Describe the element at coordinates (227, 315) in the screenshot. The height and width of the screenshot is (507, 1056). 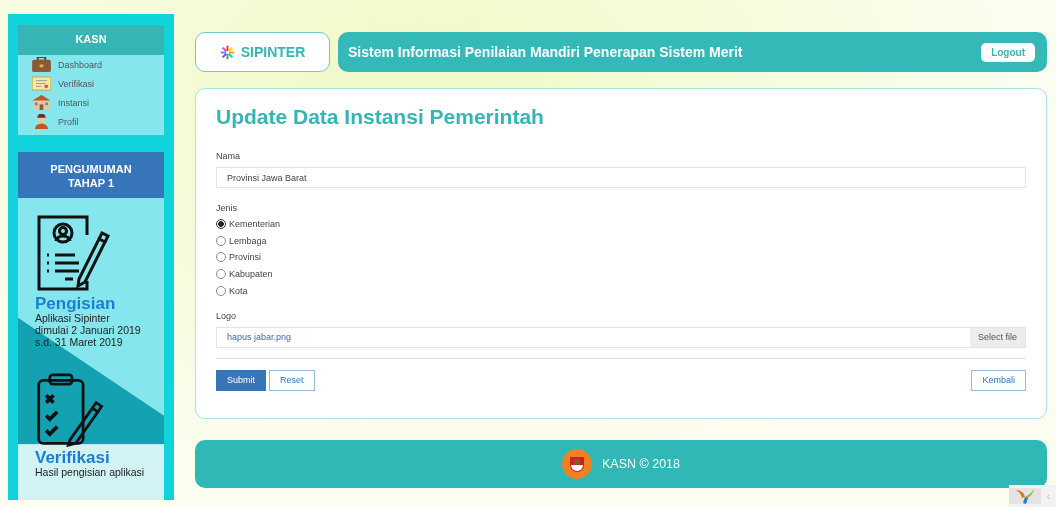
I see `field-label: Logo` at that location.